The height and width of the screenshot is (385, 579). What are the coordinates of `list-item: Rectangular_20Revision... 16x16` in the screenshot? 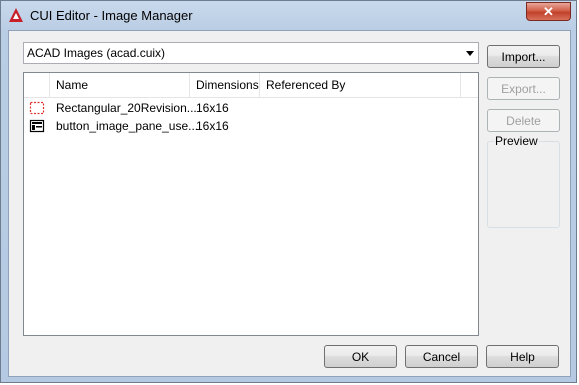 It's located at (251, 108).